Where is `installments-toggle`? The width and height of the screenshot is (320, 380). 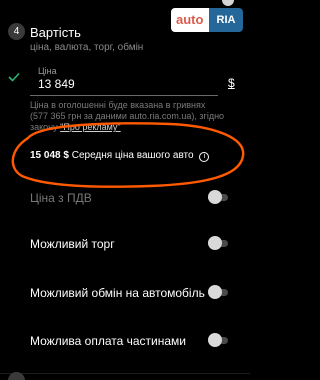
installments-toggle is located at coordinates (218, 340).